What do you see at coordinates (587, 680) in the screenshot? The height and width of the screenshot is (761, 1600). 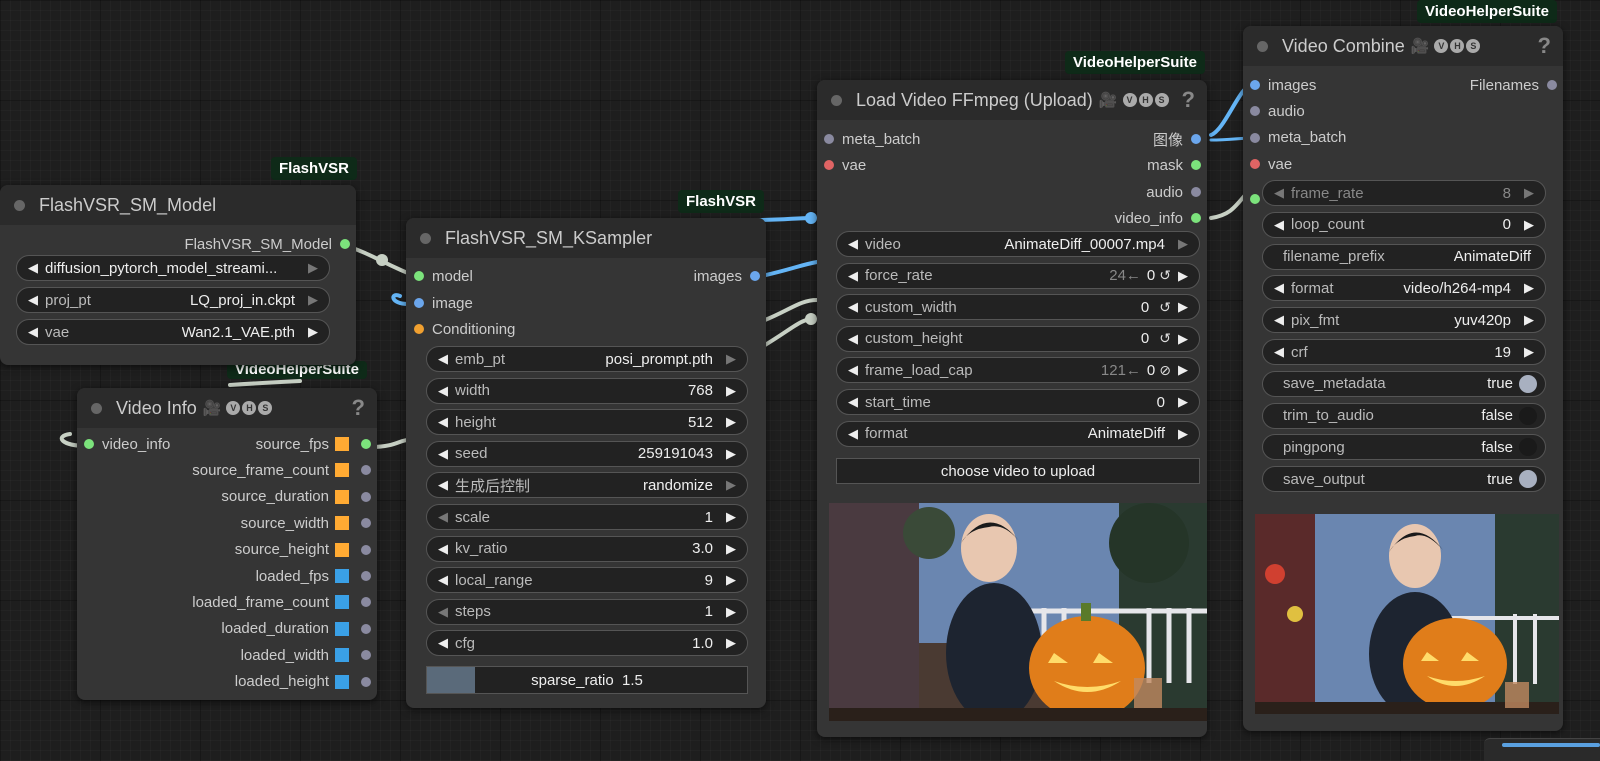 I see `sparse-ratio-slider: sparse_ratio 1.5` at bounding box center [587, 680].